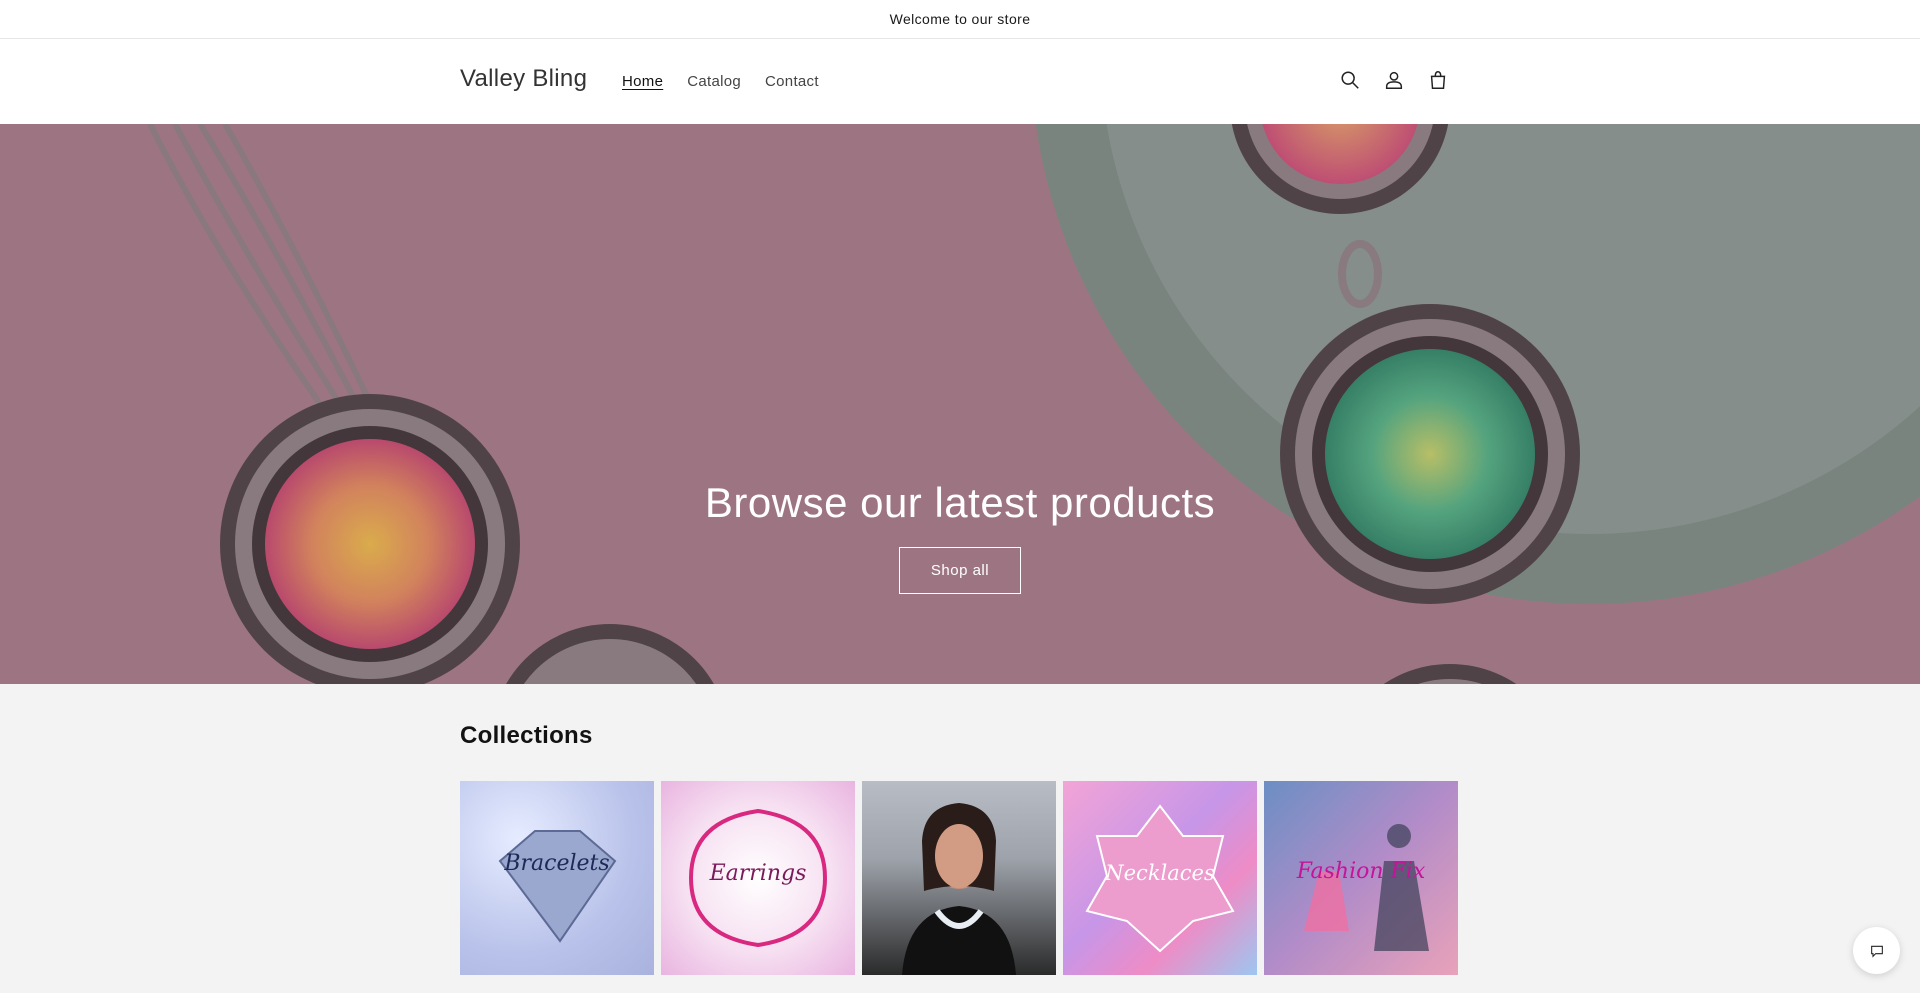 Image resolution: width=1920 pixels, height=993 pixels. I want to click on cart-button, so click(1438, 80).